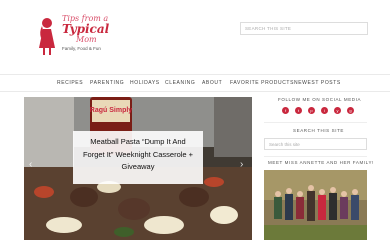 This screenshot has width=390, height=240. What do you see at coordinates (262, 83) in the screenshot?
I see `nav-item-favorite-products: FAVORITE PRODUCTS` at bounding box center [262, 83].